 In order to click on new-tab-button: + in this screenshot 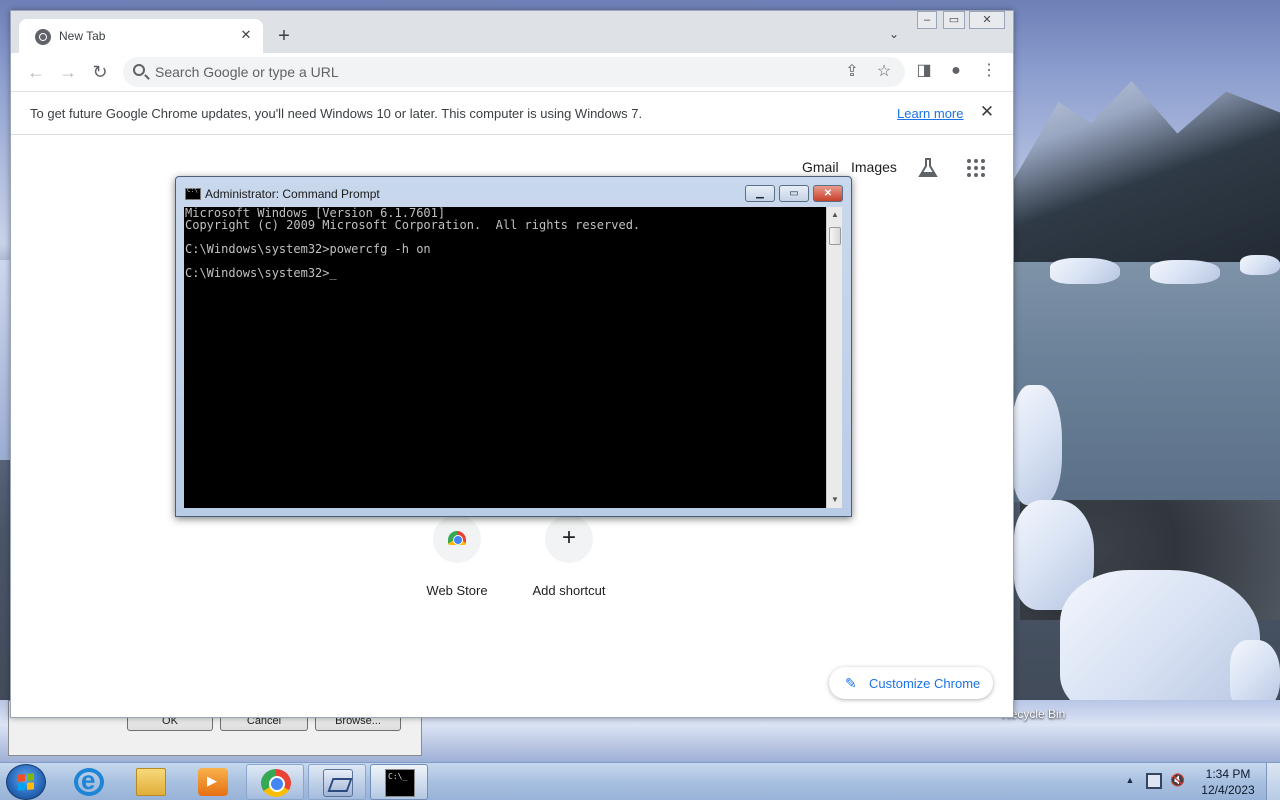, I will do `click(284, 36)`.